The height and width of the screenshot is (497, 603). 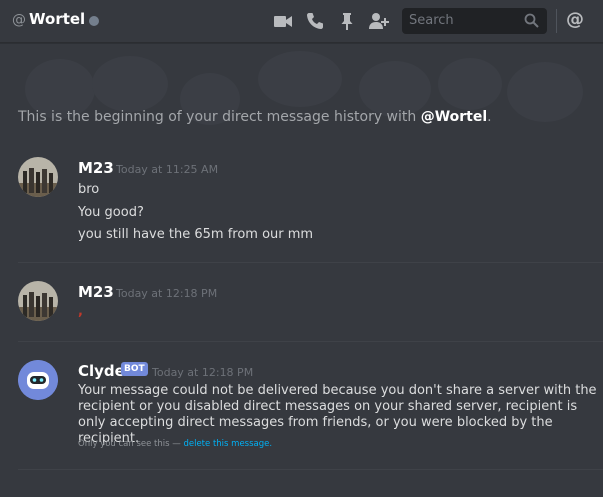 I want to click on mention-icon: @, so click(x=575, y=19).